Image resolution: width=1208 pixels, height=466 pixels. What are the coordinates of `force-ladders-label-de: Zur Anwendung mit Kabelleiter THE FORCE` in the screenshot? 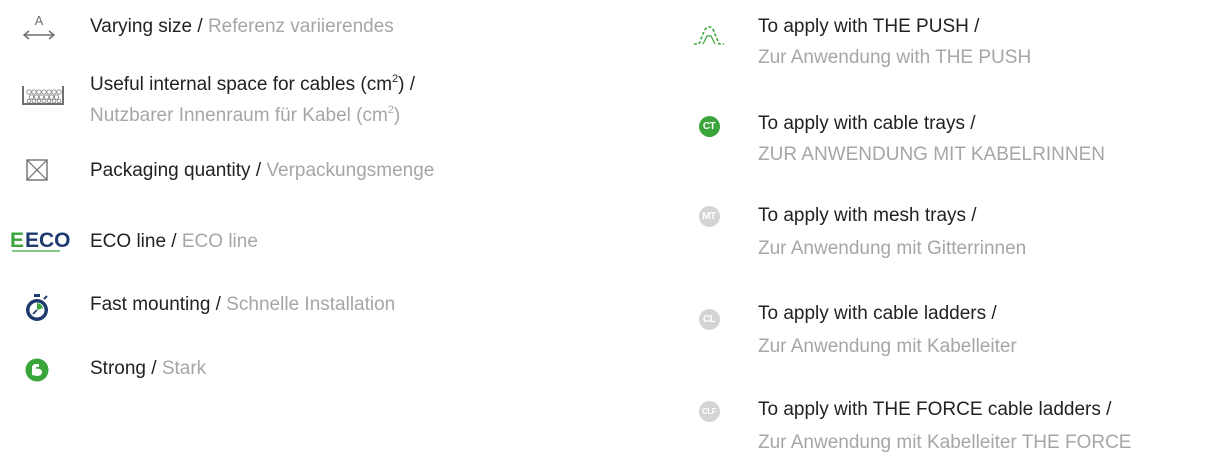 It's located at (945, 442).